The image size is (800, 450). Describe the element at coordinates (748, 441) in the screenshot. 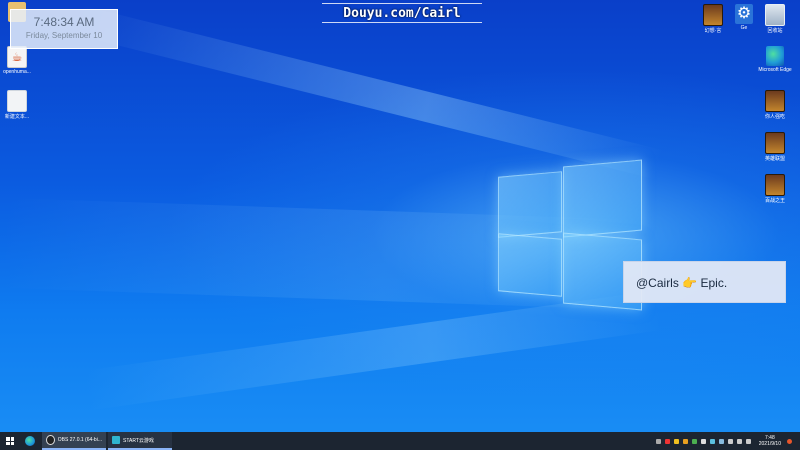

I see `ime-icon` at that location.